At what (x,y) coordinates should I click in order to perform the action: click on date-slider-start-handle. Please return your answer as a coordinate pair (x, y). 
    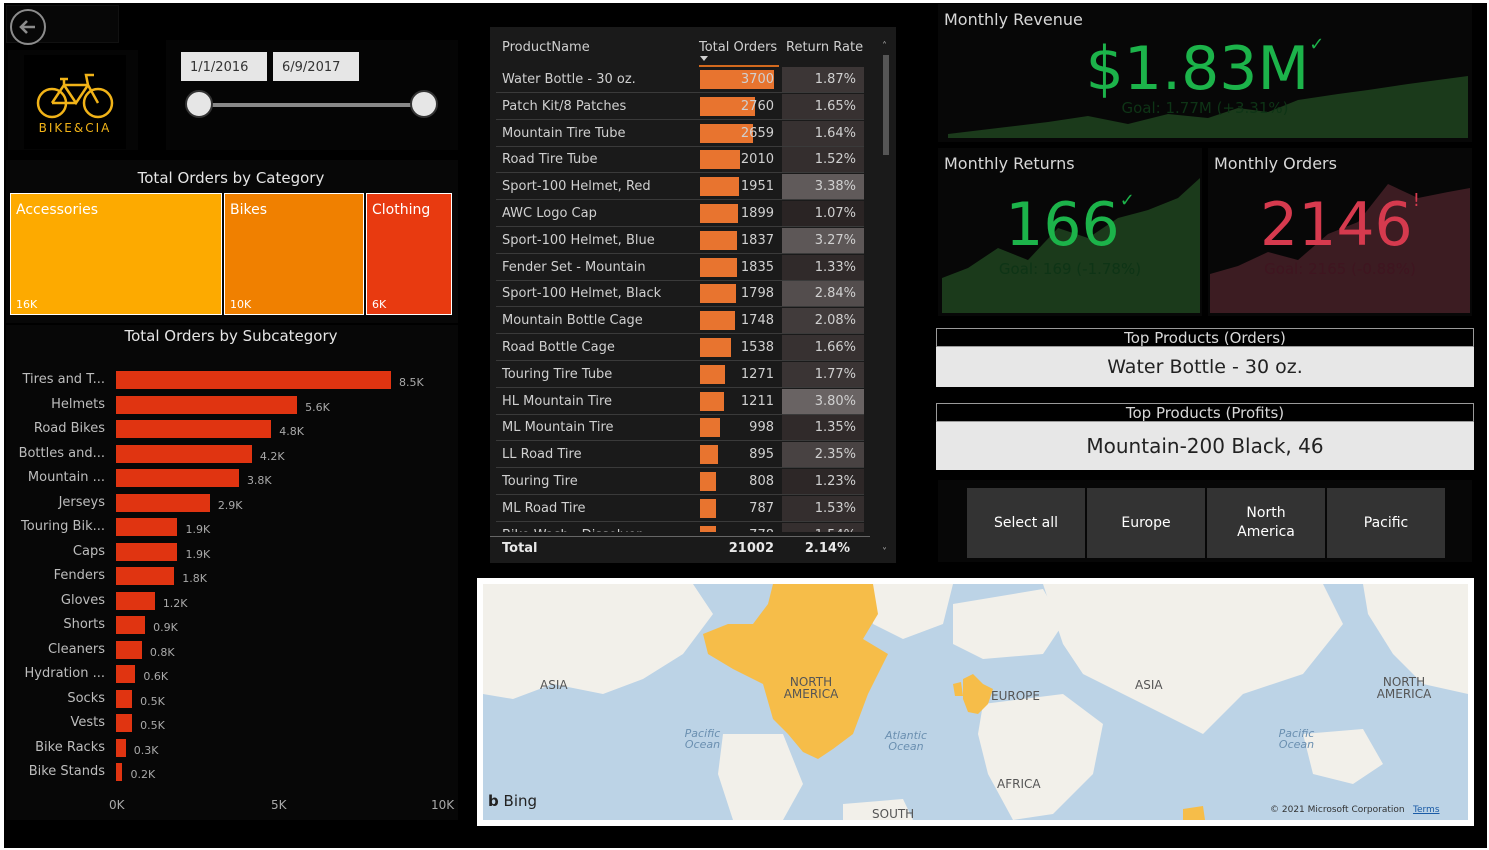
    Looking at the image, I should click on (199, 104).